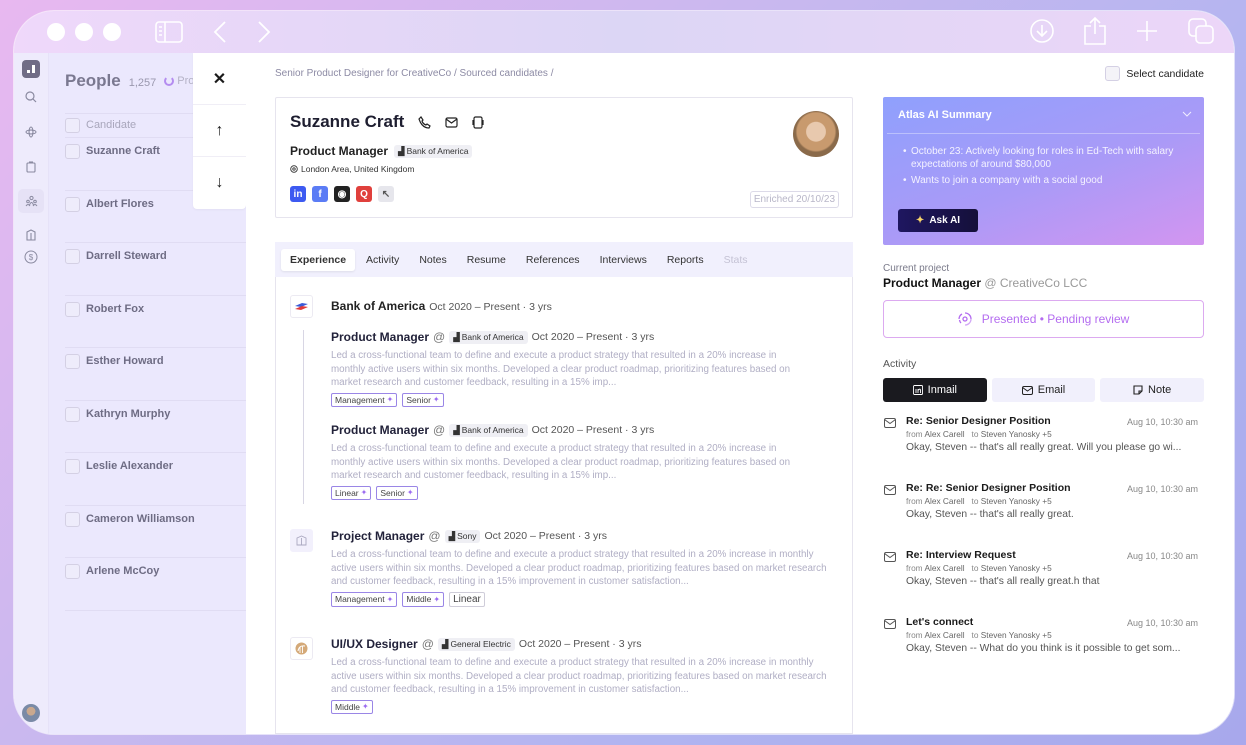 The image size is (1246, 745). What do you see at coordinates (476, 644) in the screenshot?
I see `company-chip: ▟ General Electric` at bounding box center [476, 644].